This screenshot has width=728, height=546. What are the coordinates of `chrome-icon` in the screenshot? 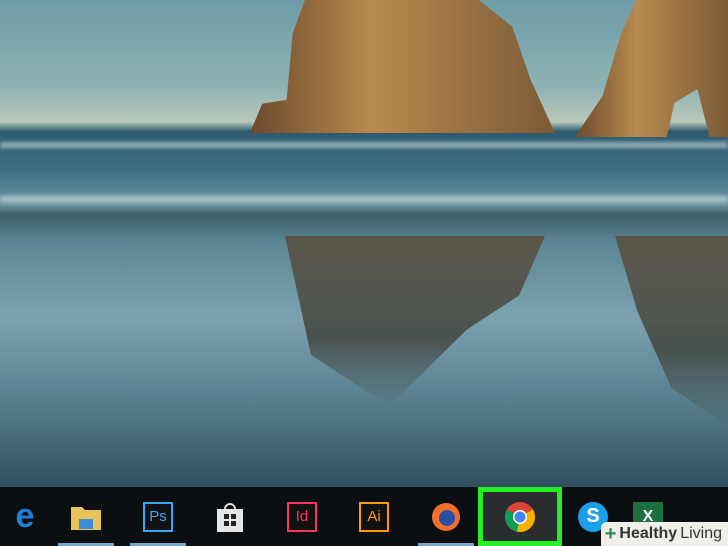 It's located at (519, 516).